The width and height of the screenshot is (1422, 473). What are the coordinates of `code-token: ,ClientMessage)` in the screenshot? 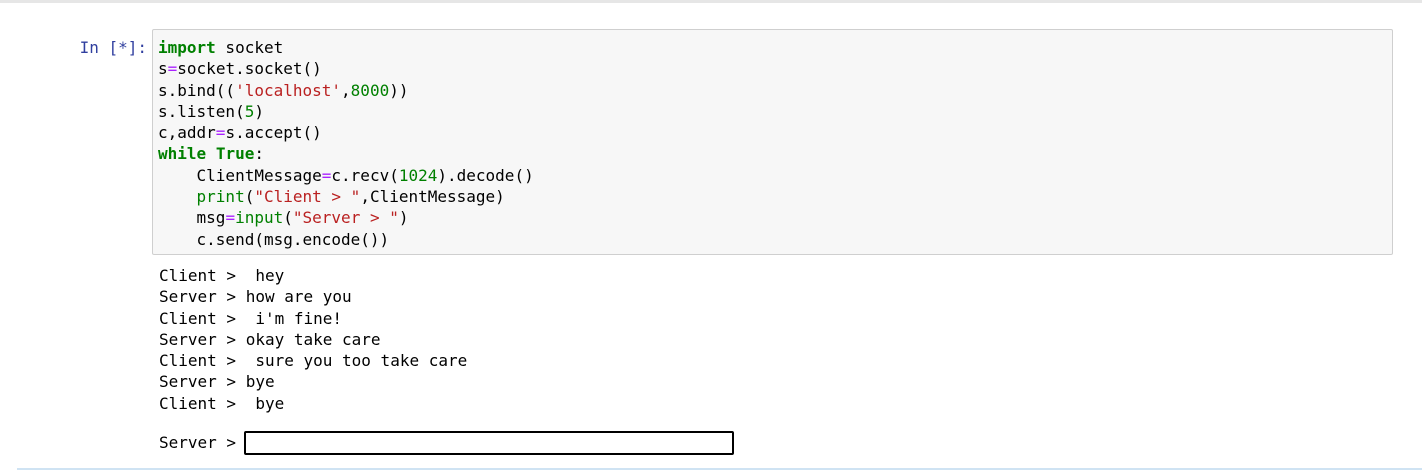 It's located at (432, 197).